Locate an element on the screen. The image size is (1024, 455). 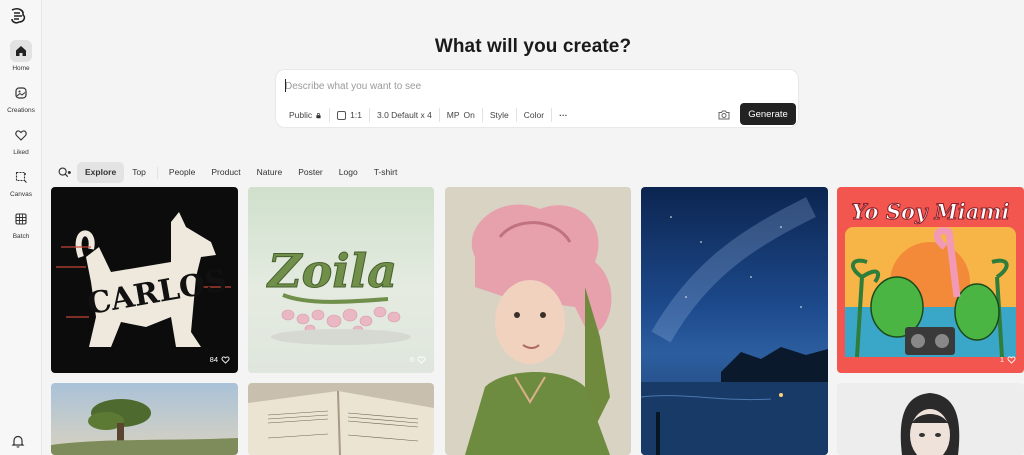
style-button: Style is located at coordinates (499, 115).